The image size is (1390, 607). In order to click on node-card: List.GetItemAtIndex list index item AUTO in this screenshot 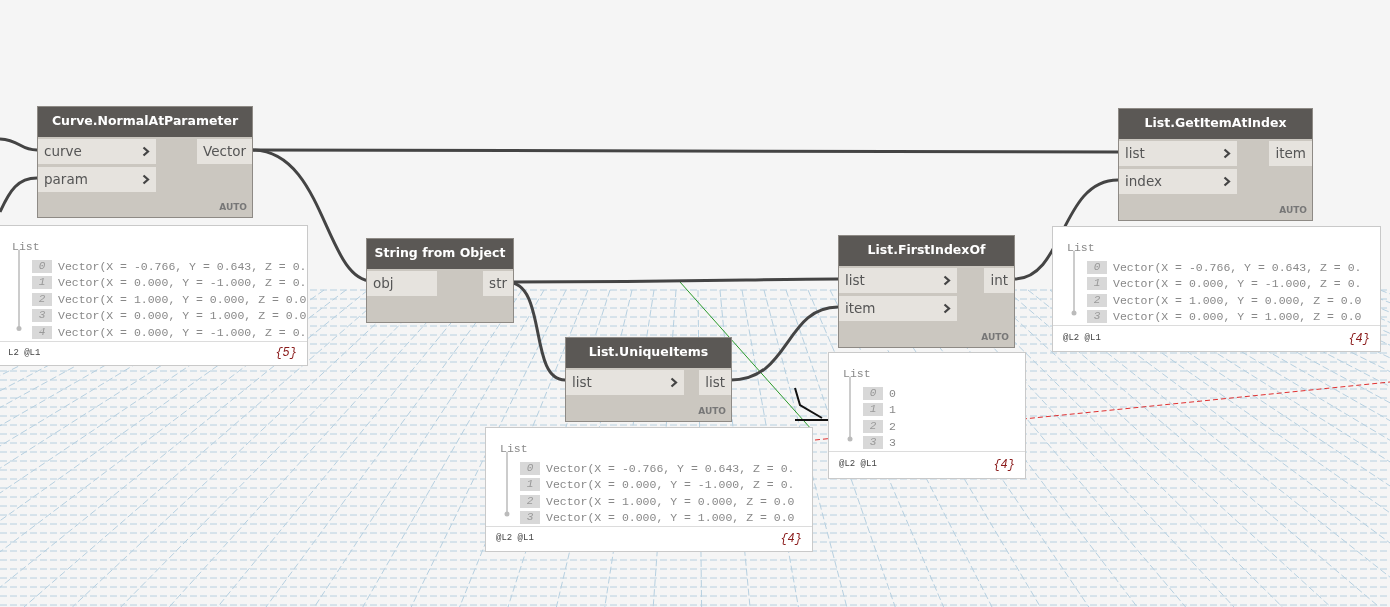, I will do `click(1215, 164)`.